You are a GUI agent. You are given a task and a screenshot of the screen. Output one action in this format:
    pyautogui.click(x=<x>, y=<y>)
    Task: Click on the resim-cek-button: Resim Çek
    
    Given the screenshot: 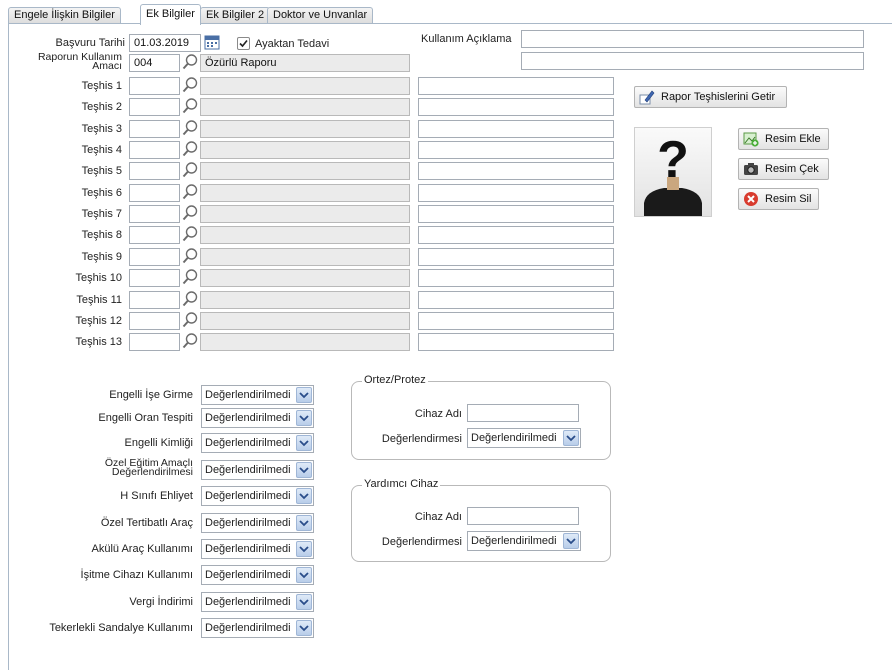 What is the action you would take?
    pyautogui.click(x=783, y=169)
    